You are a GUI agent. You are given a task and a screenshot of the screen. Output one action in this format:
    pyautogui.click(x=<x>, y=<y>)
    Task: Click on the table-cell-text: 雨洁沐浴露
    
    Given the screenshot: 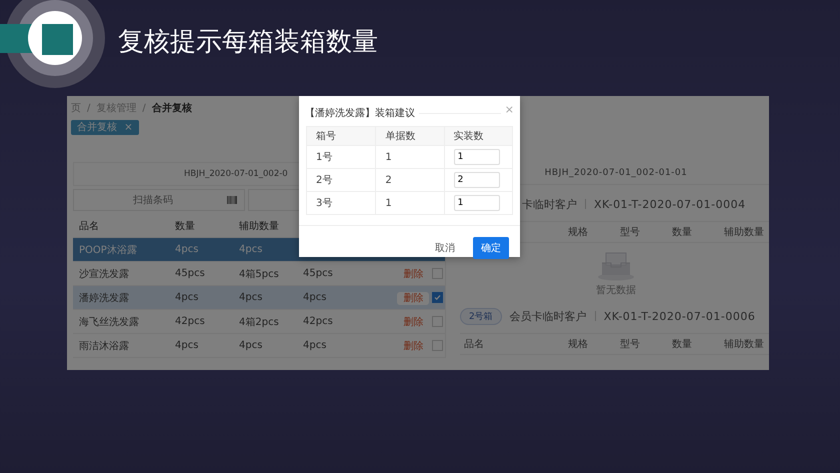 What is the action you would take?
    pyautogui.click(x=104, y=346)
    